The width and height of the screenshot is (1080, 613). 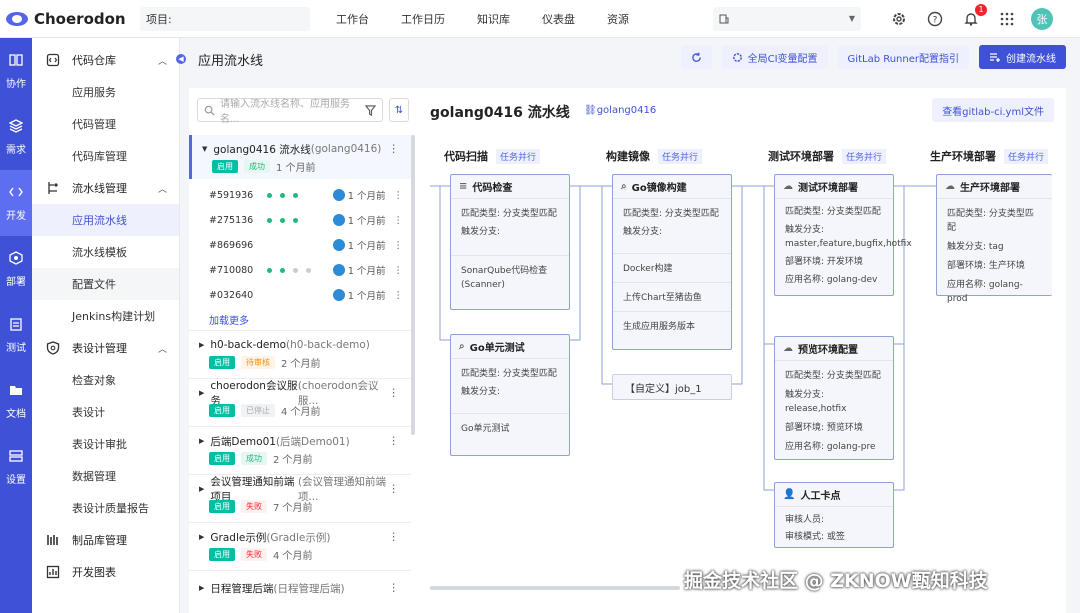 What do you see at coordinates (16, 71) in the screenshot?
I see `module-collab: 协作` at bounding box center [16, 71].